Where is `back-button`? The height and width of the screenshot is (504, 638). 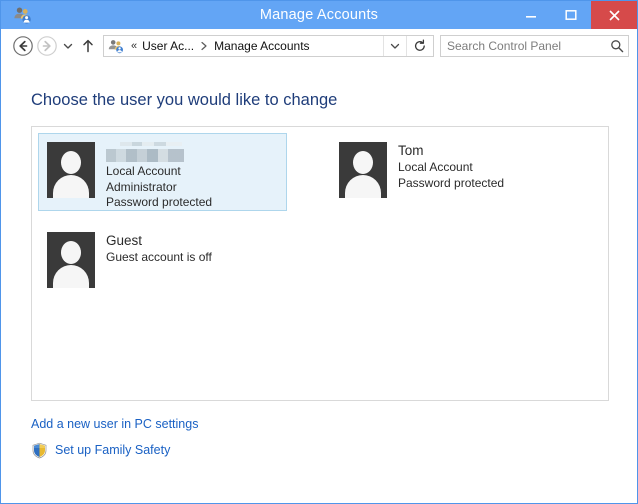
back-button is located at coordinates (23, 46).